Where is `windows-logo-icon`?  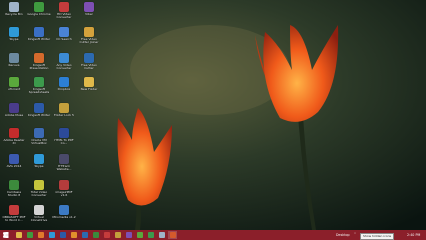
windows-logo-icon is located at coordinates (5, 235).